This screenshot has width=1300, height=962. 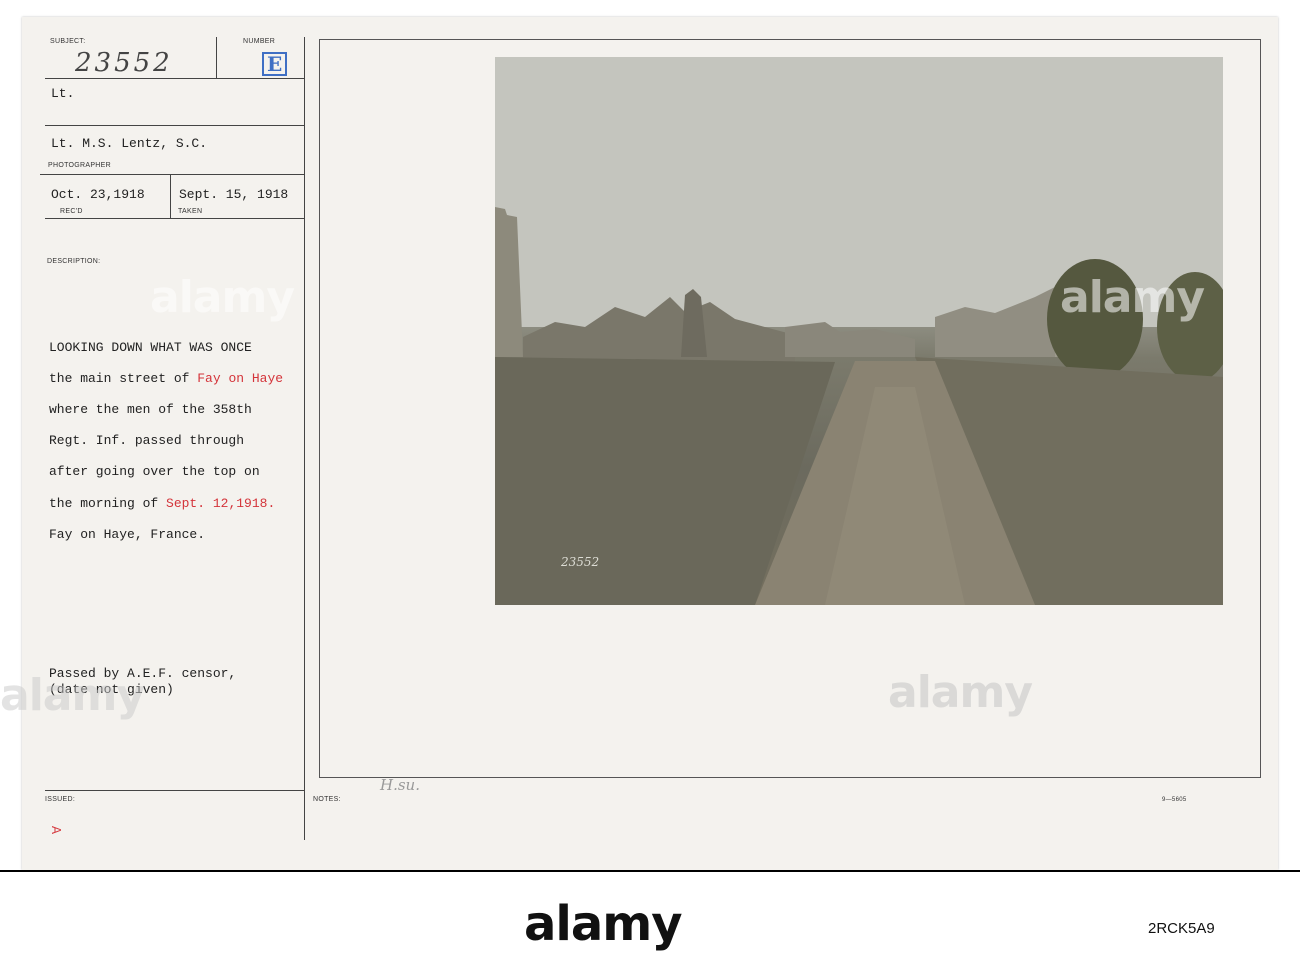 What do you see at coordinates (1181, 928) in the screenshot?
I see `stock-image-id: 2RCK5A9` at bounding box center [1181, 928].